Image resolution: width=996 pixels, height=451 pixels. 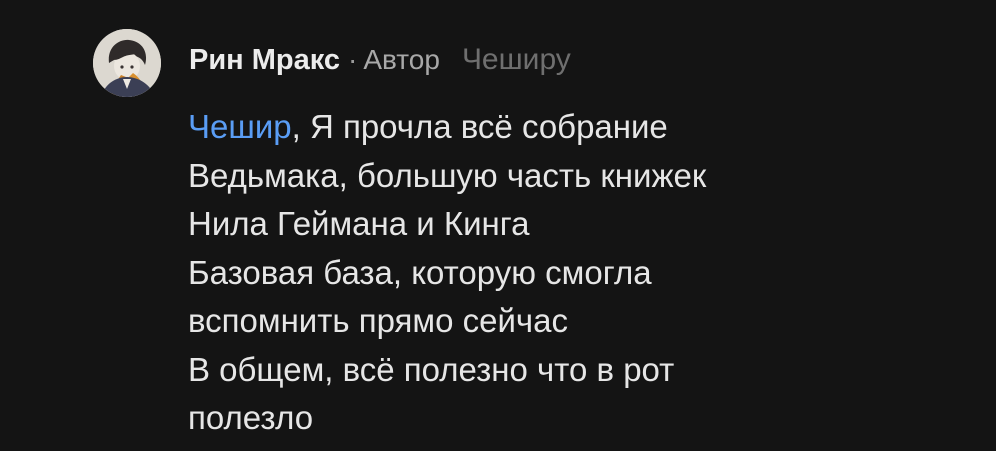 I want to click on comment-line-text: , Я прочла всё собрание, so click(x=479, y=126).